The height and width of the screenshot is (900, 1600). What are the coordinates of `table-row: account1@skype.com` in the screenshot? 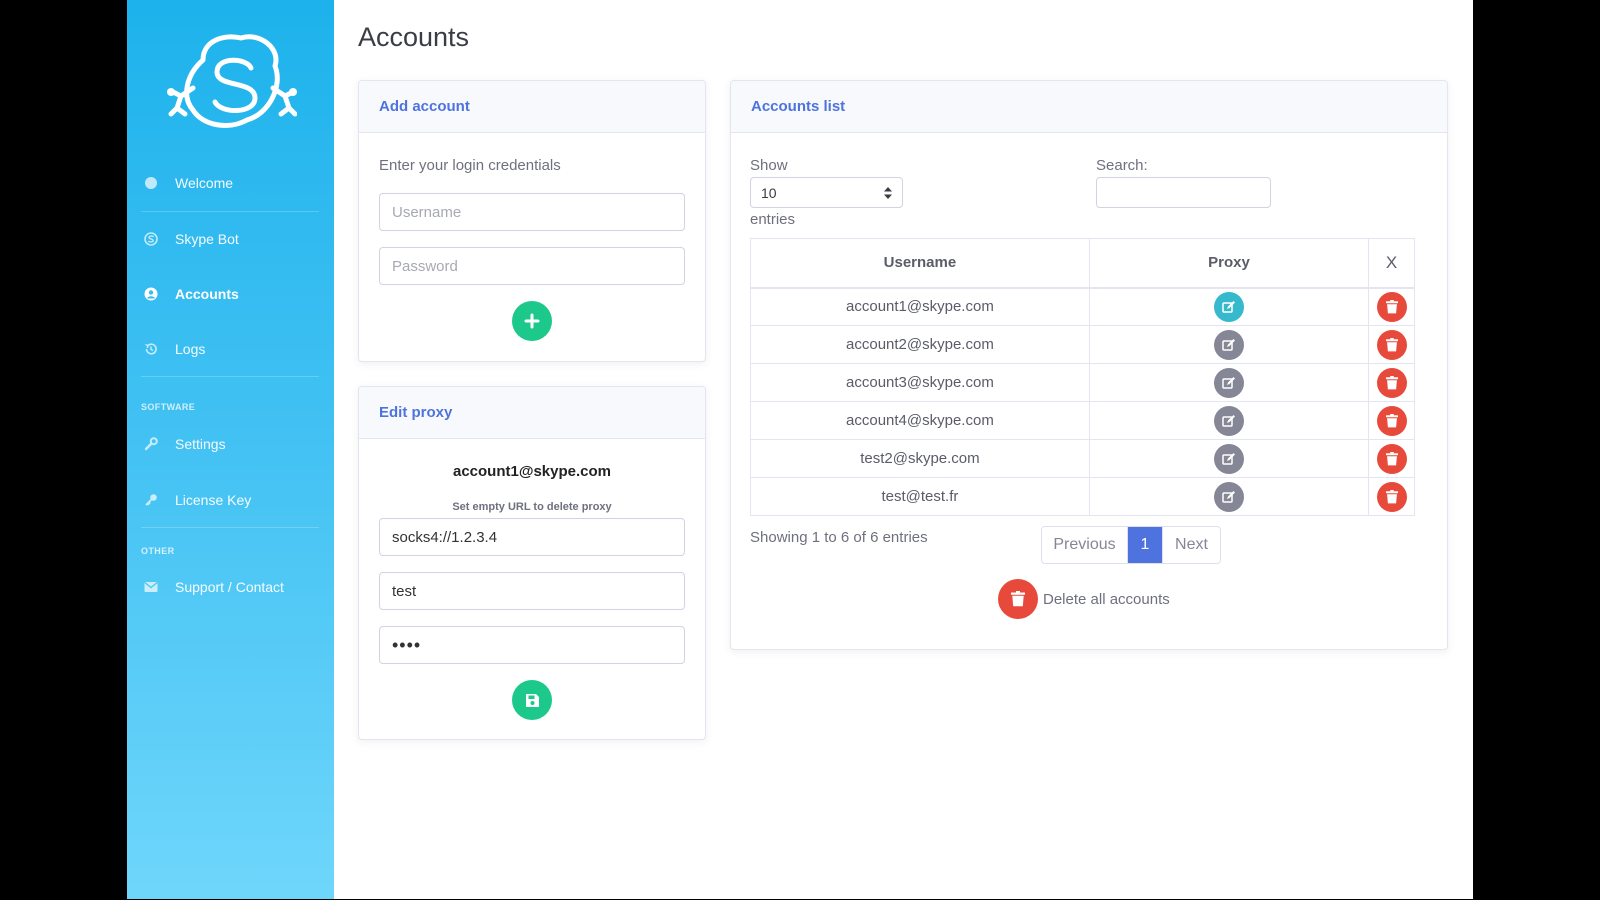 It's located at (1082, 306).